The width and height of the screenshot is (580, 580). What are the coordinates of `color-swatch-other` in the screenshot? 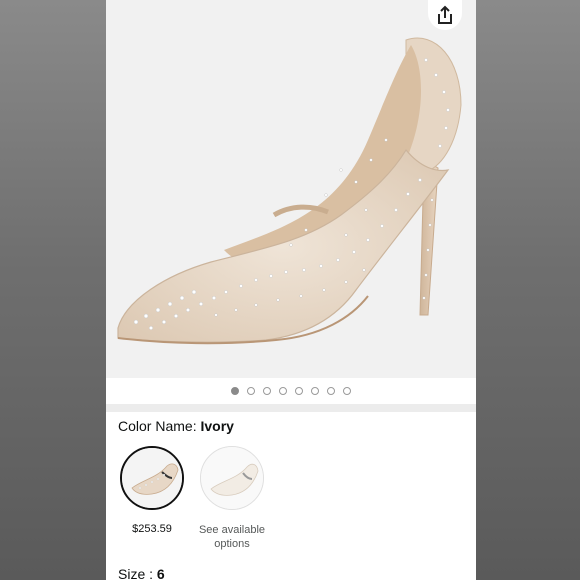 It's located at (232, 478).